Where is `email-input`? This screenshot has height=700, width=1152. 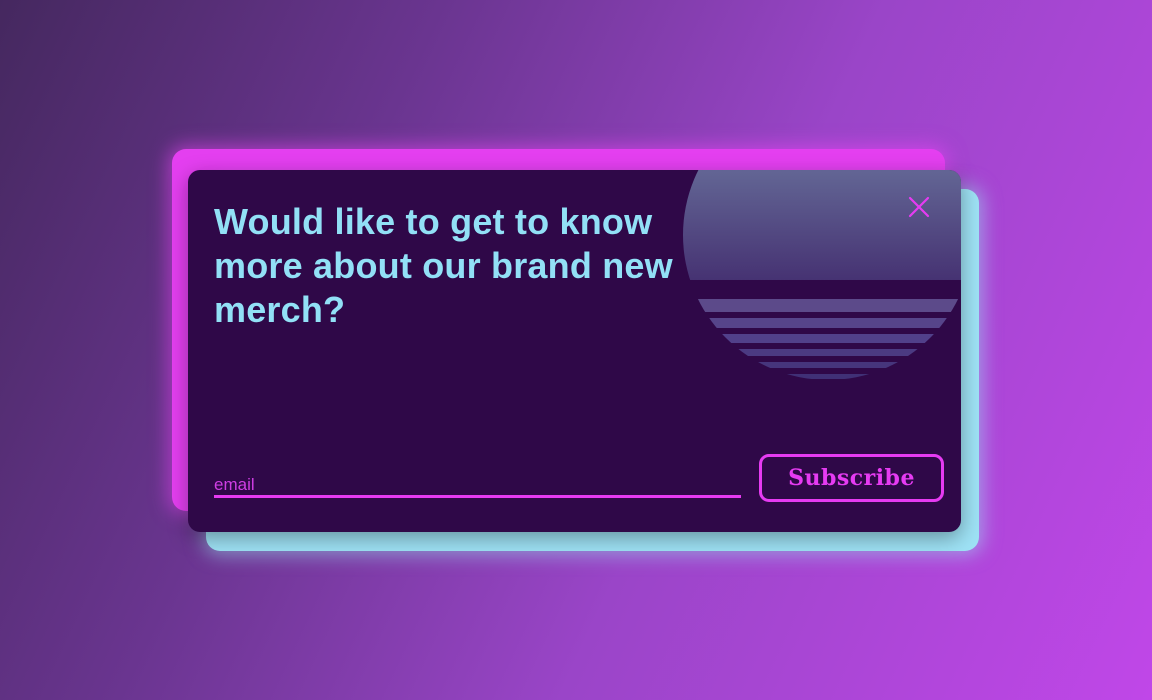 email-input is located at coordinates (477, 484).